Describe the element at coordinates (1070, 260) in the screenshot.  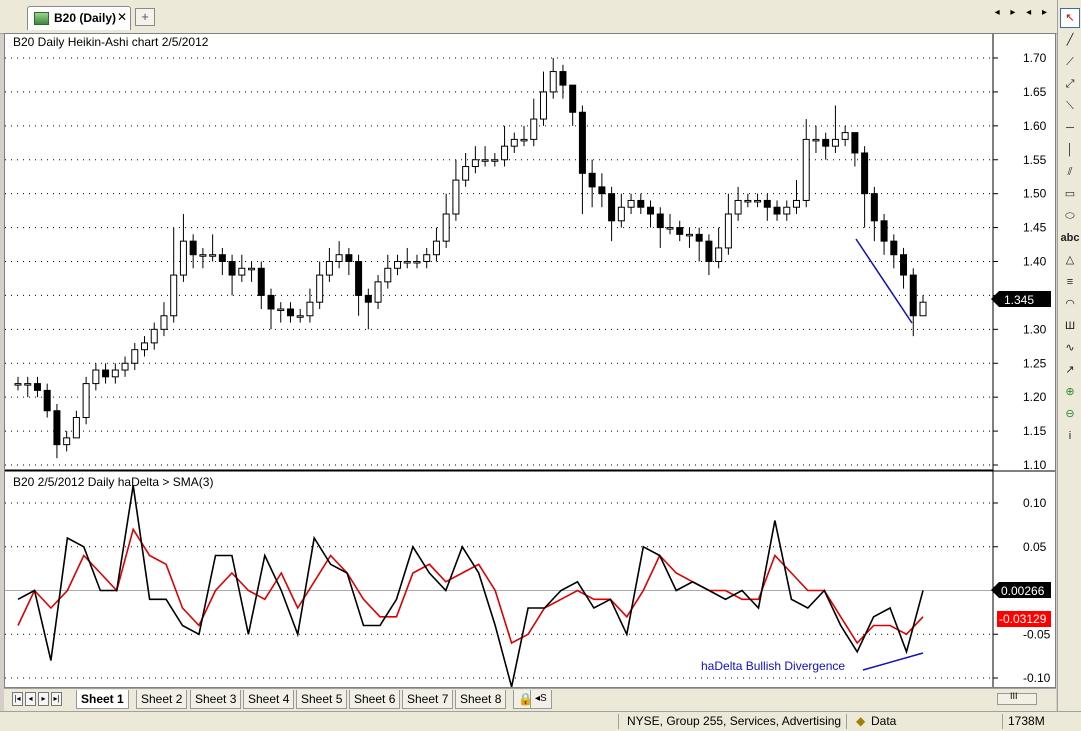
I see `triangle-tool-icon: △` at that location.